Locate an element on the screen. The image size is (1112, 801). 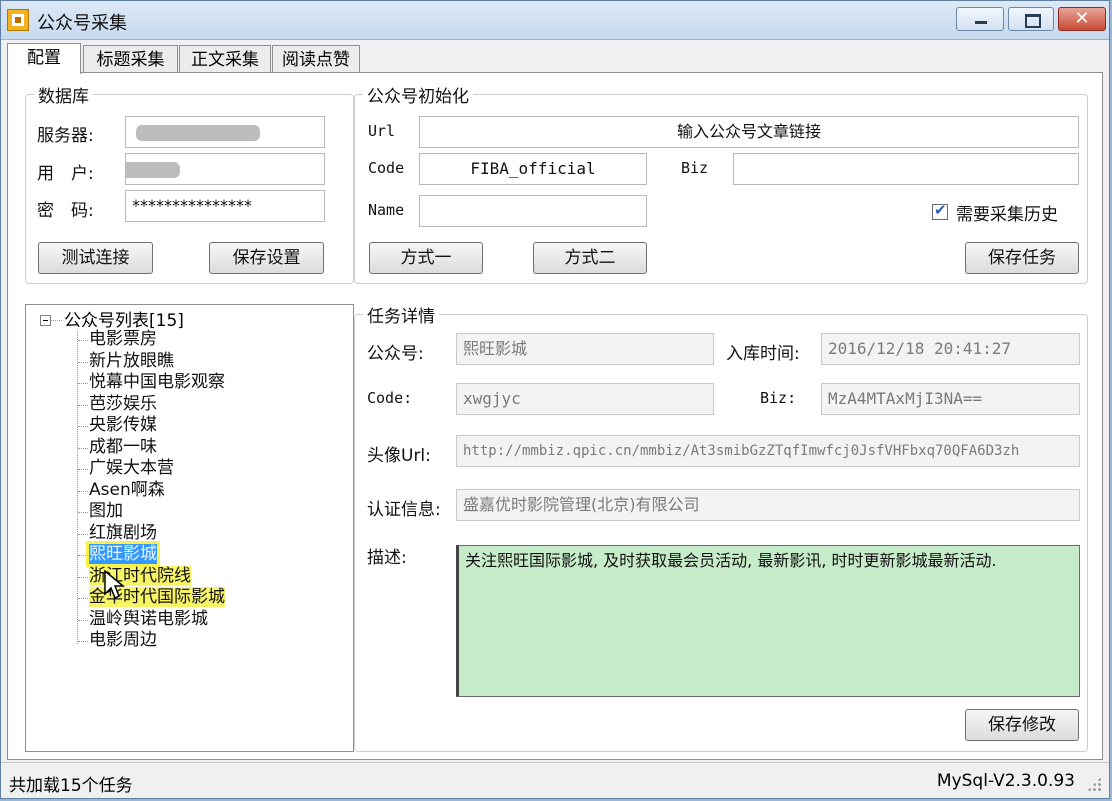
tab-read-like: 阅读点赞 is located at coordinates (316, 59).